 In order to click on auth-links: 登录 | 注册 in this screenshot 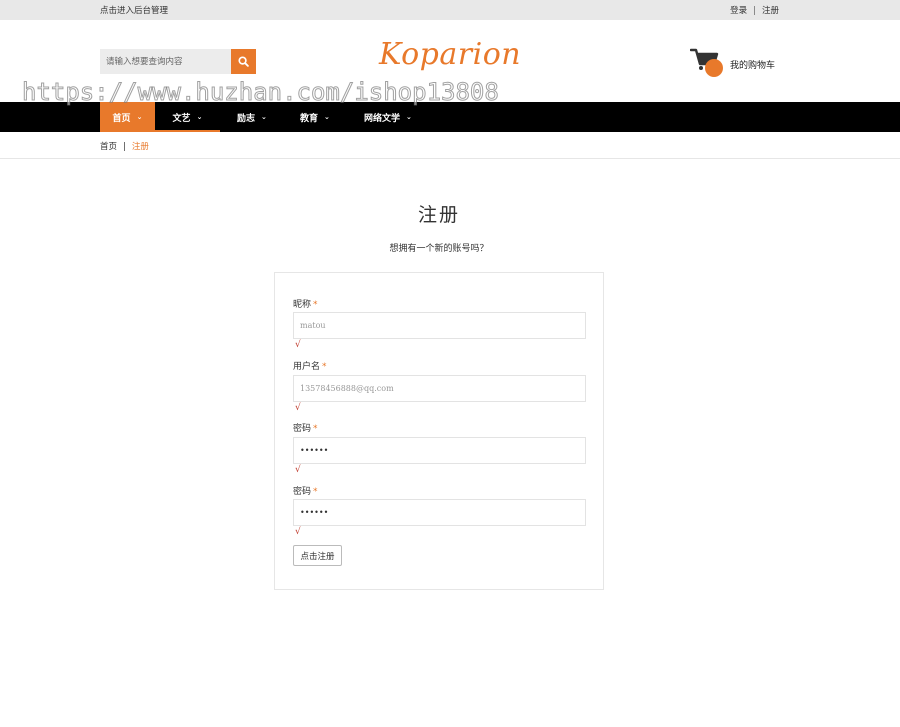, I will do `click(754, 10)`.